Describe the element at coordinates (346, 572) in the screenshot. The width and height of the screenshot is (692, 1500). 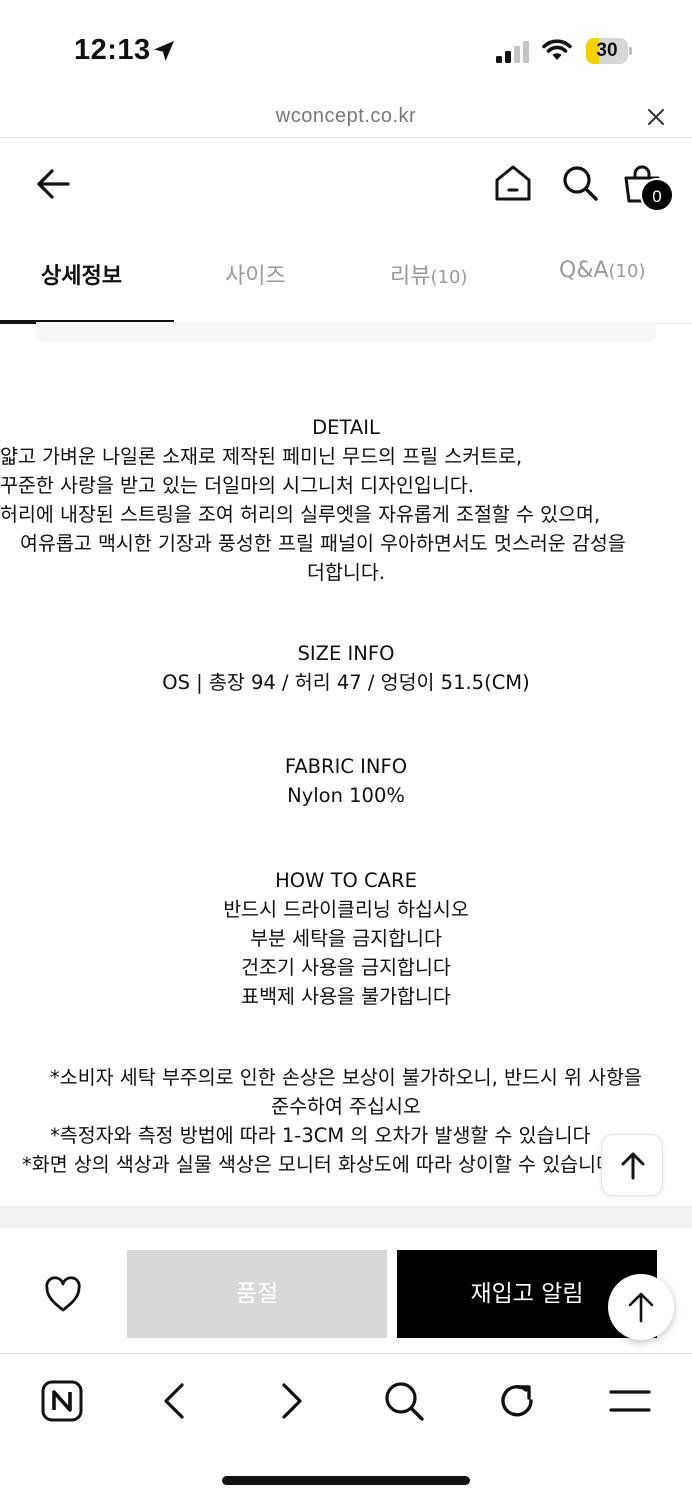
I see `detail-line: 더합니다.` at that location.